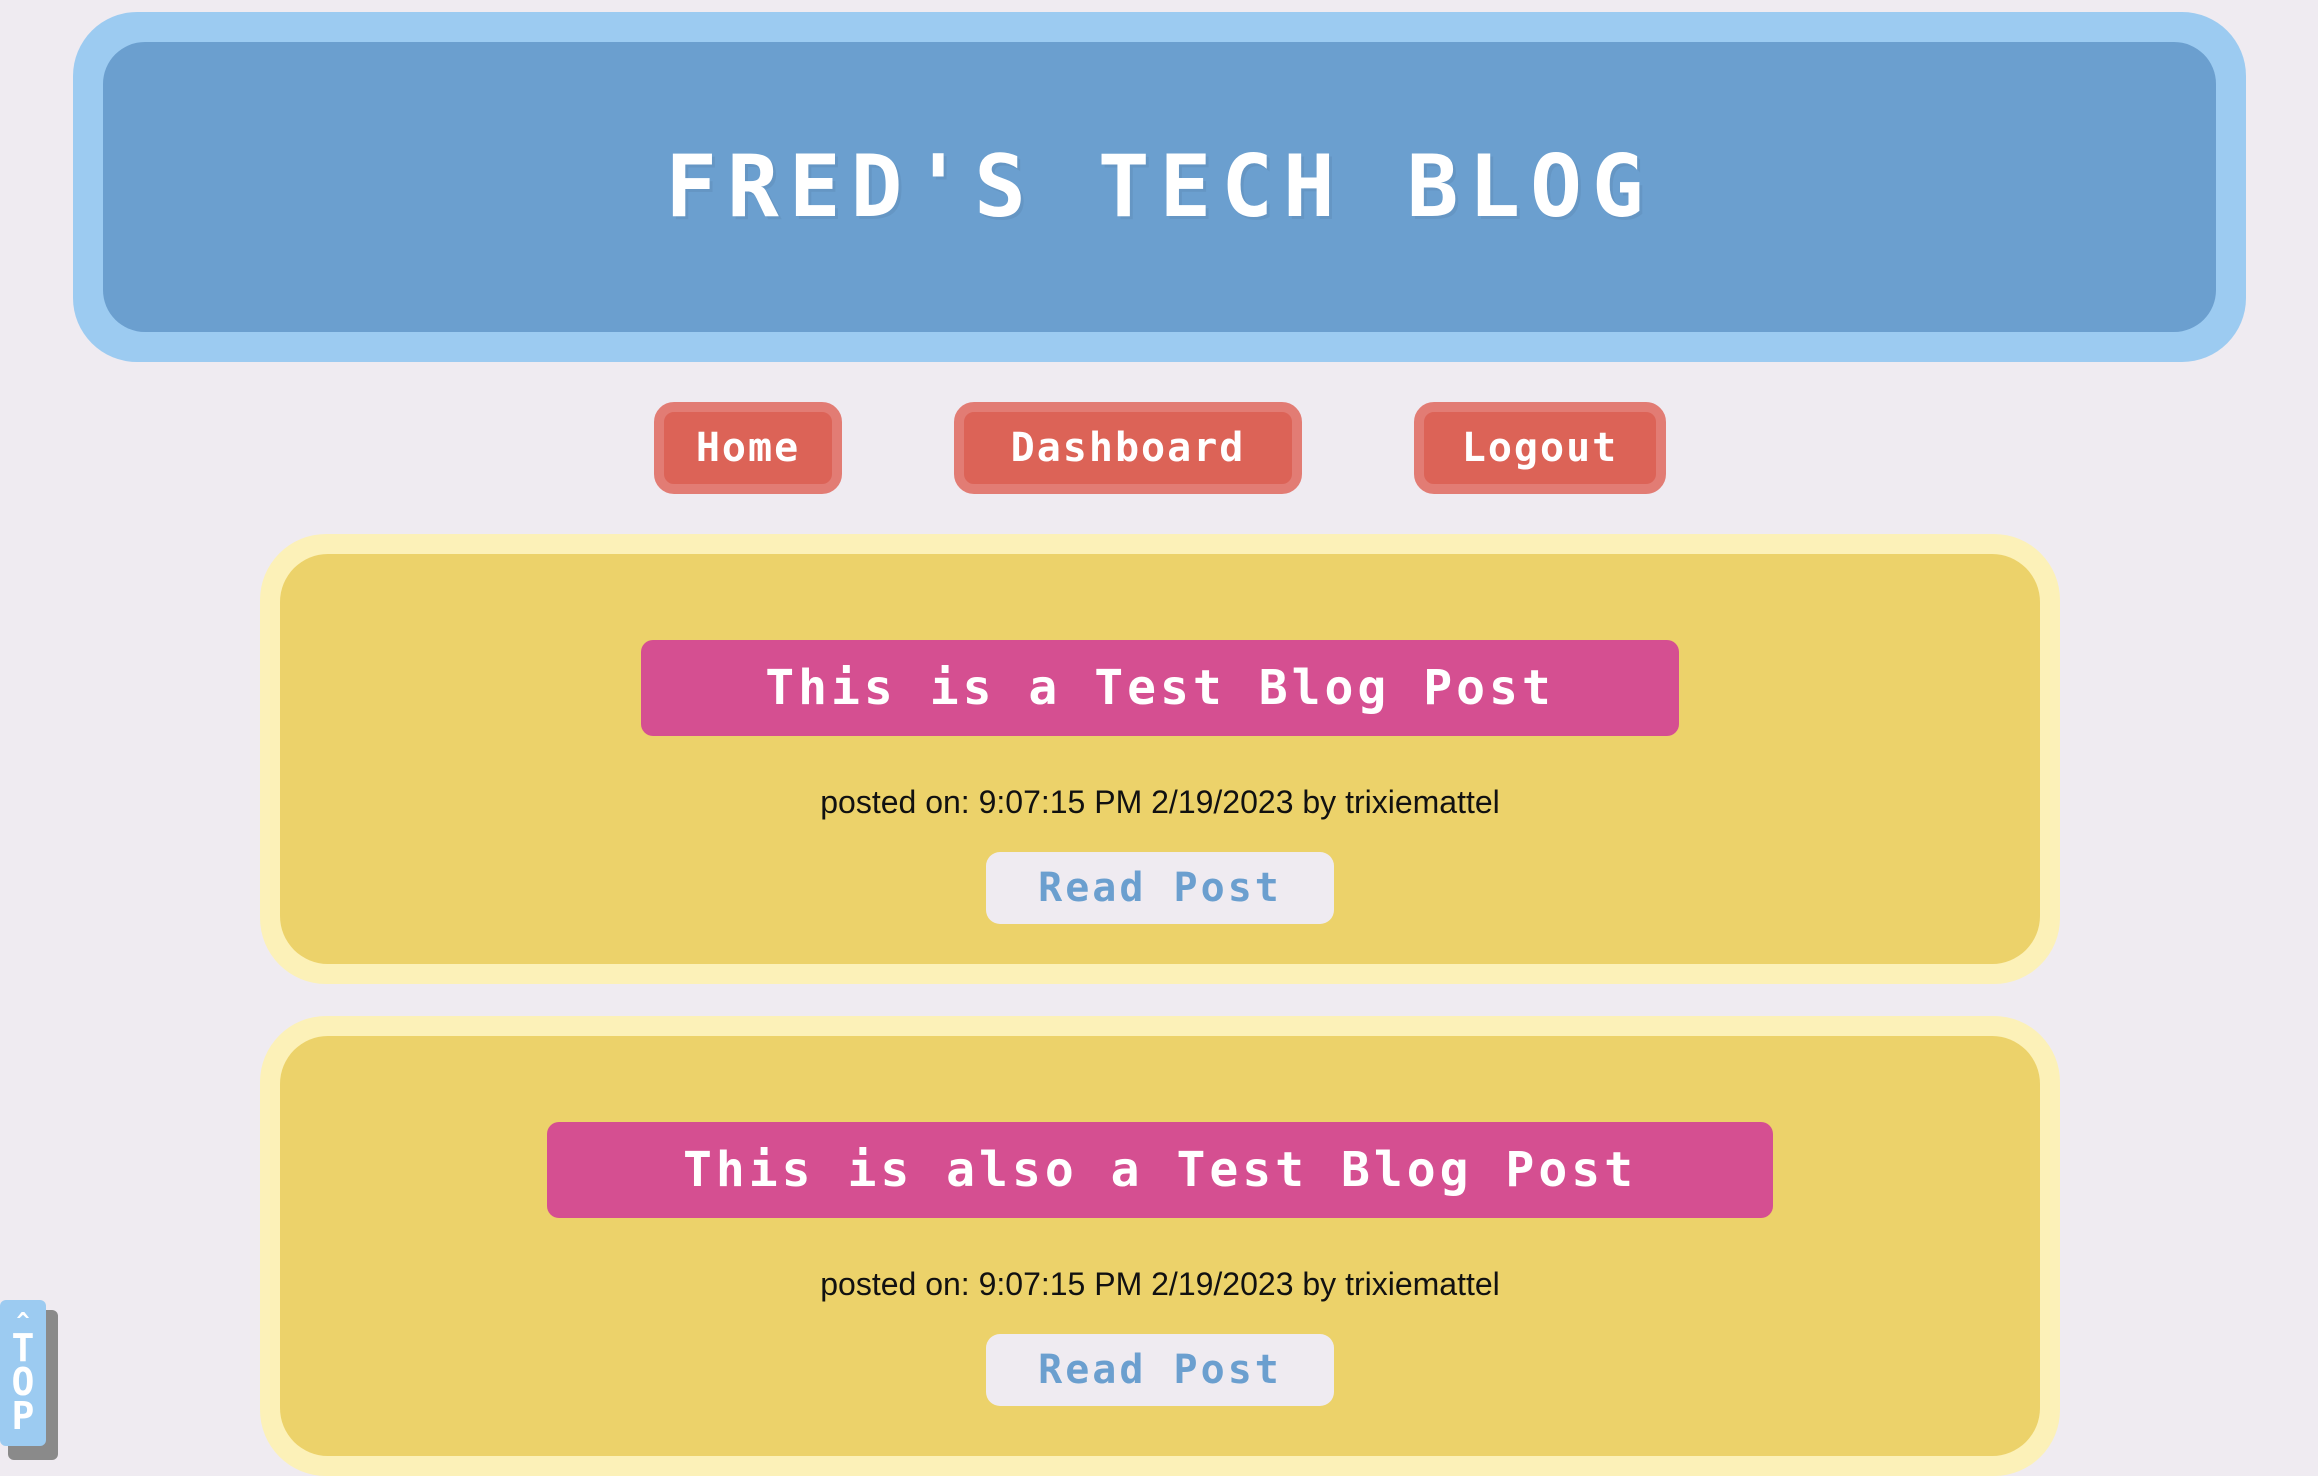 Image resolution: width=2318 pixels, height=1476 pixels. What do you see at coordinates (23, 1416) in the screenshot?
I see `top-letter: P` at bounding box center [23, 1416].